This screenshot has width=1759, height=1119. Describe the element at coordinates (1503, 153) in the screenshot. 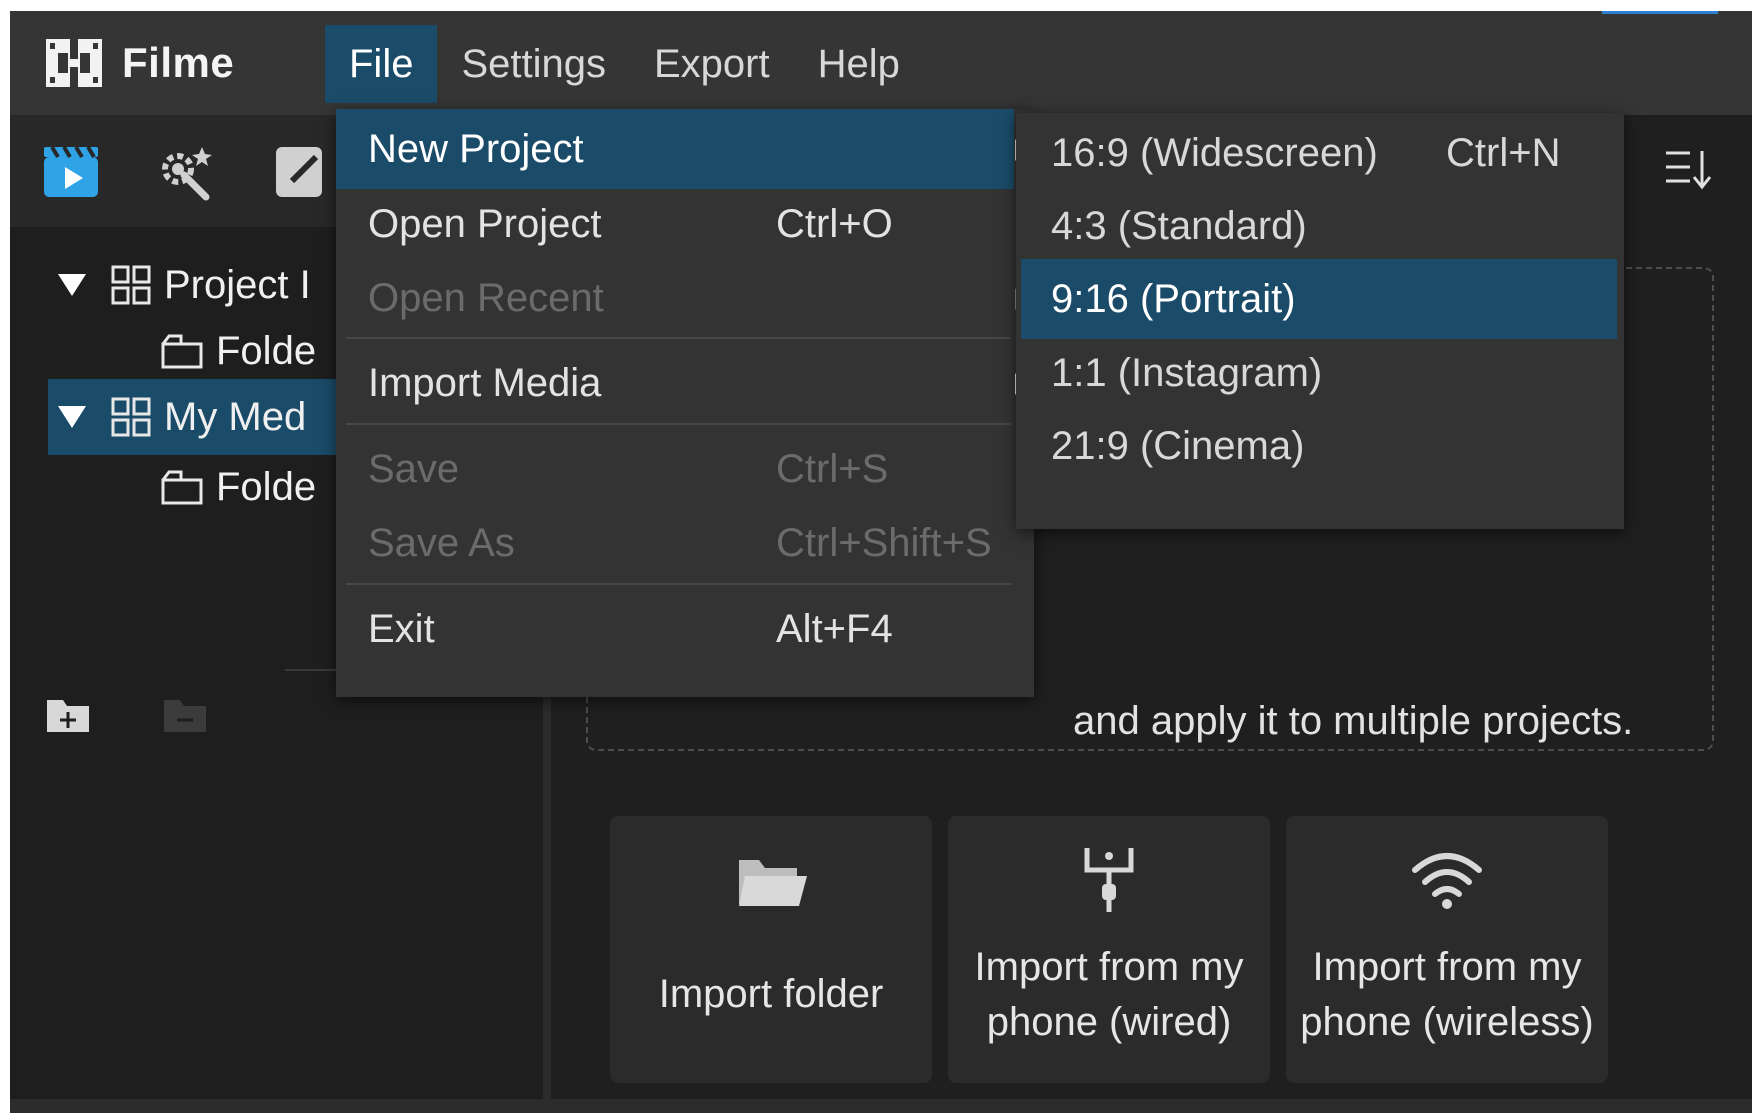

I see `submenu-item-shortcut: Ctrl+N` at that location.